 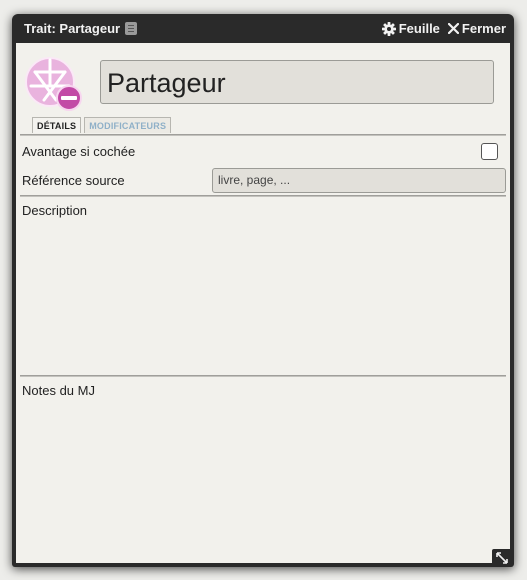 What do you see at coordinates (489, 151) in the screenshot?
I see `advantage-checkbox` at bounding box center [489, 151].